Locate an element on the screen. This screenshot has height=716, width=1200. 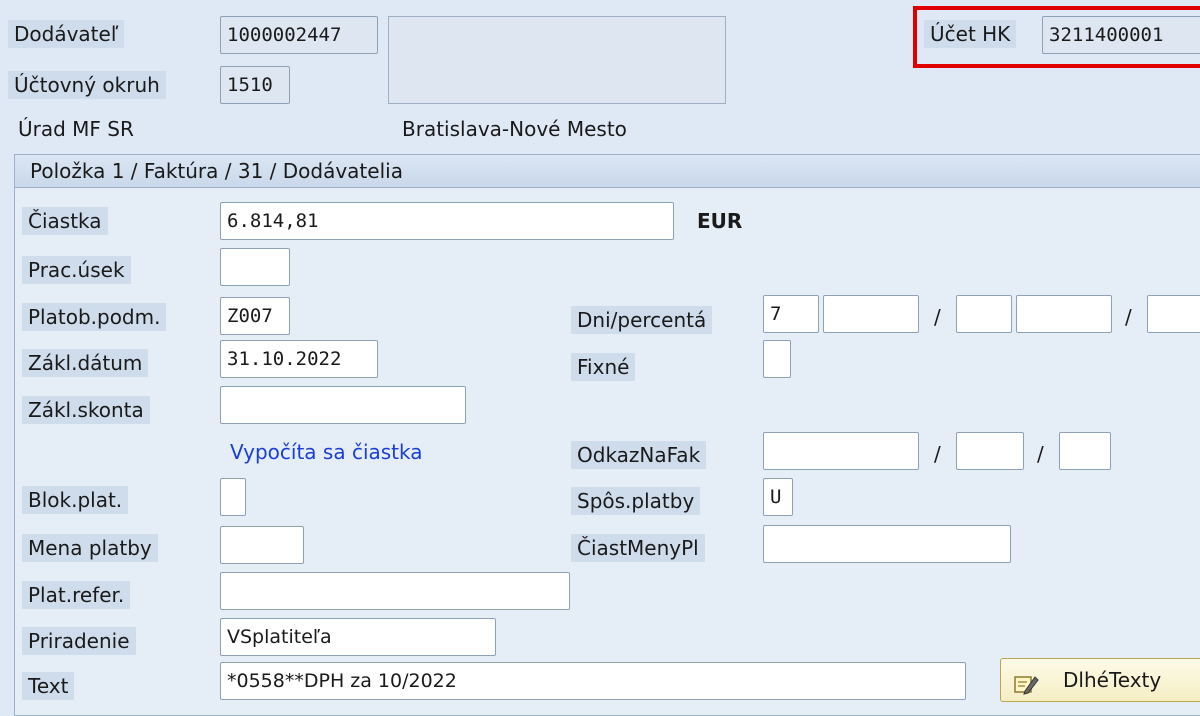
payment-reference-field is located at coordinates (395, 591).